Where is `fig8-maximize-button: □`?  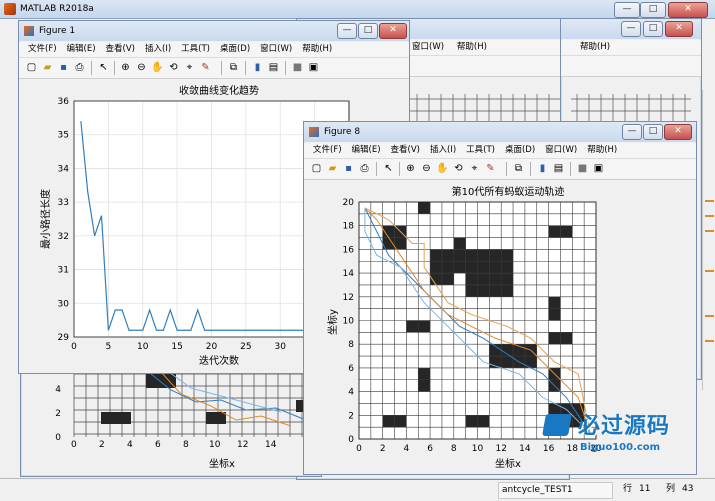 fig8-maximize-button: □ is located at coordinates (653, 132).